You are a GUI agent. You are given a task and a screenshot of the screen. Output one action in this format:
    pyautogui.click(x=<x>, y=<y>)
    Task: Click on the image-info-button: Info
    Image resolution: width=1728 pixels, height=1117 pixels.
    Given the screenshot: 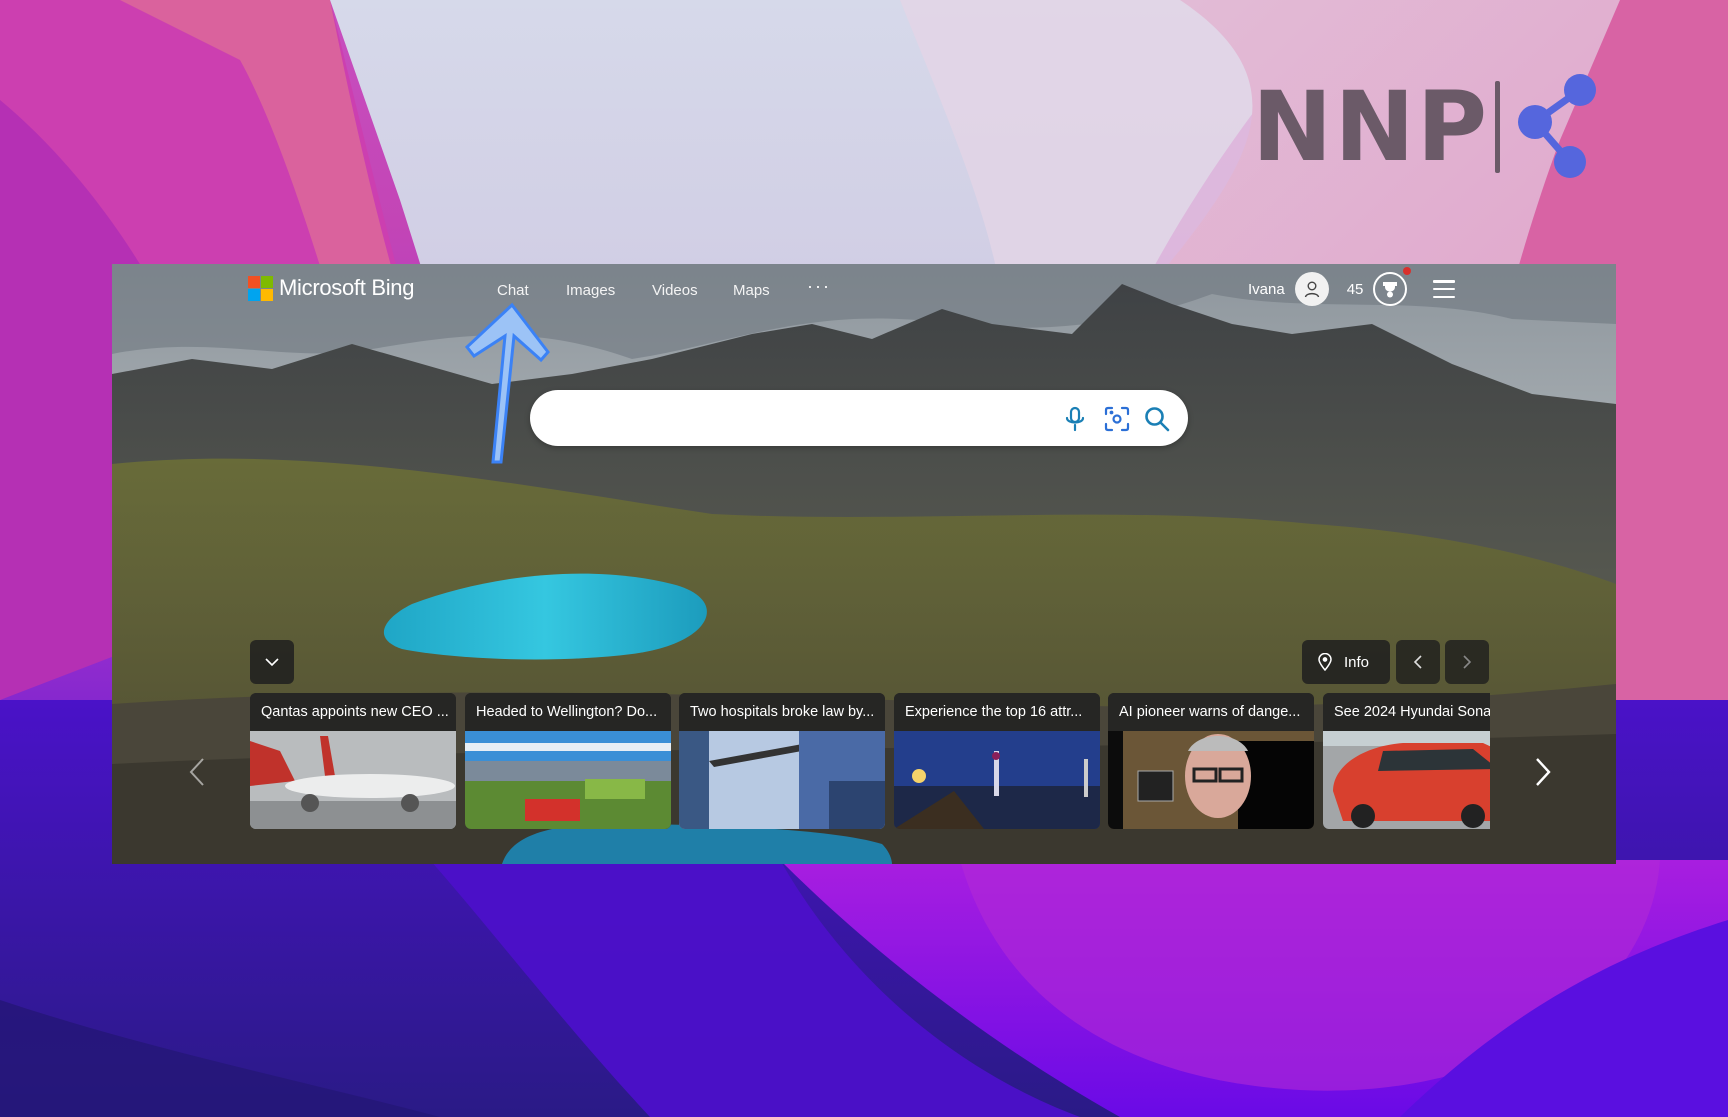 What is the action you would take?
    pyautogui.click(x=1346, y=662)
    